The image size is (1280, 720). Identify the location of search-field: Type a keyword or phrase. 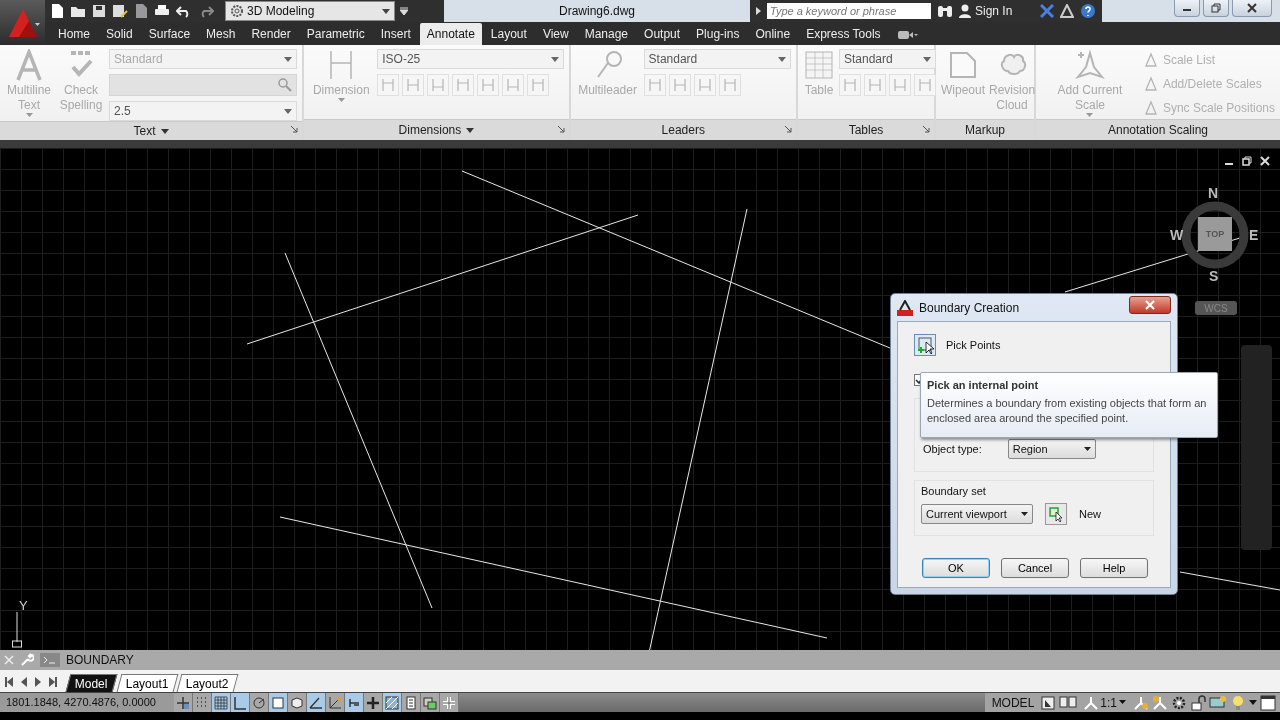
(849, 11).